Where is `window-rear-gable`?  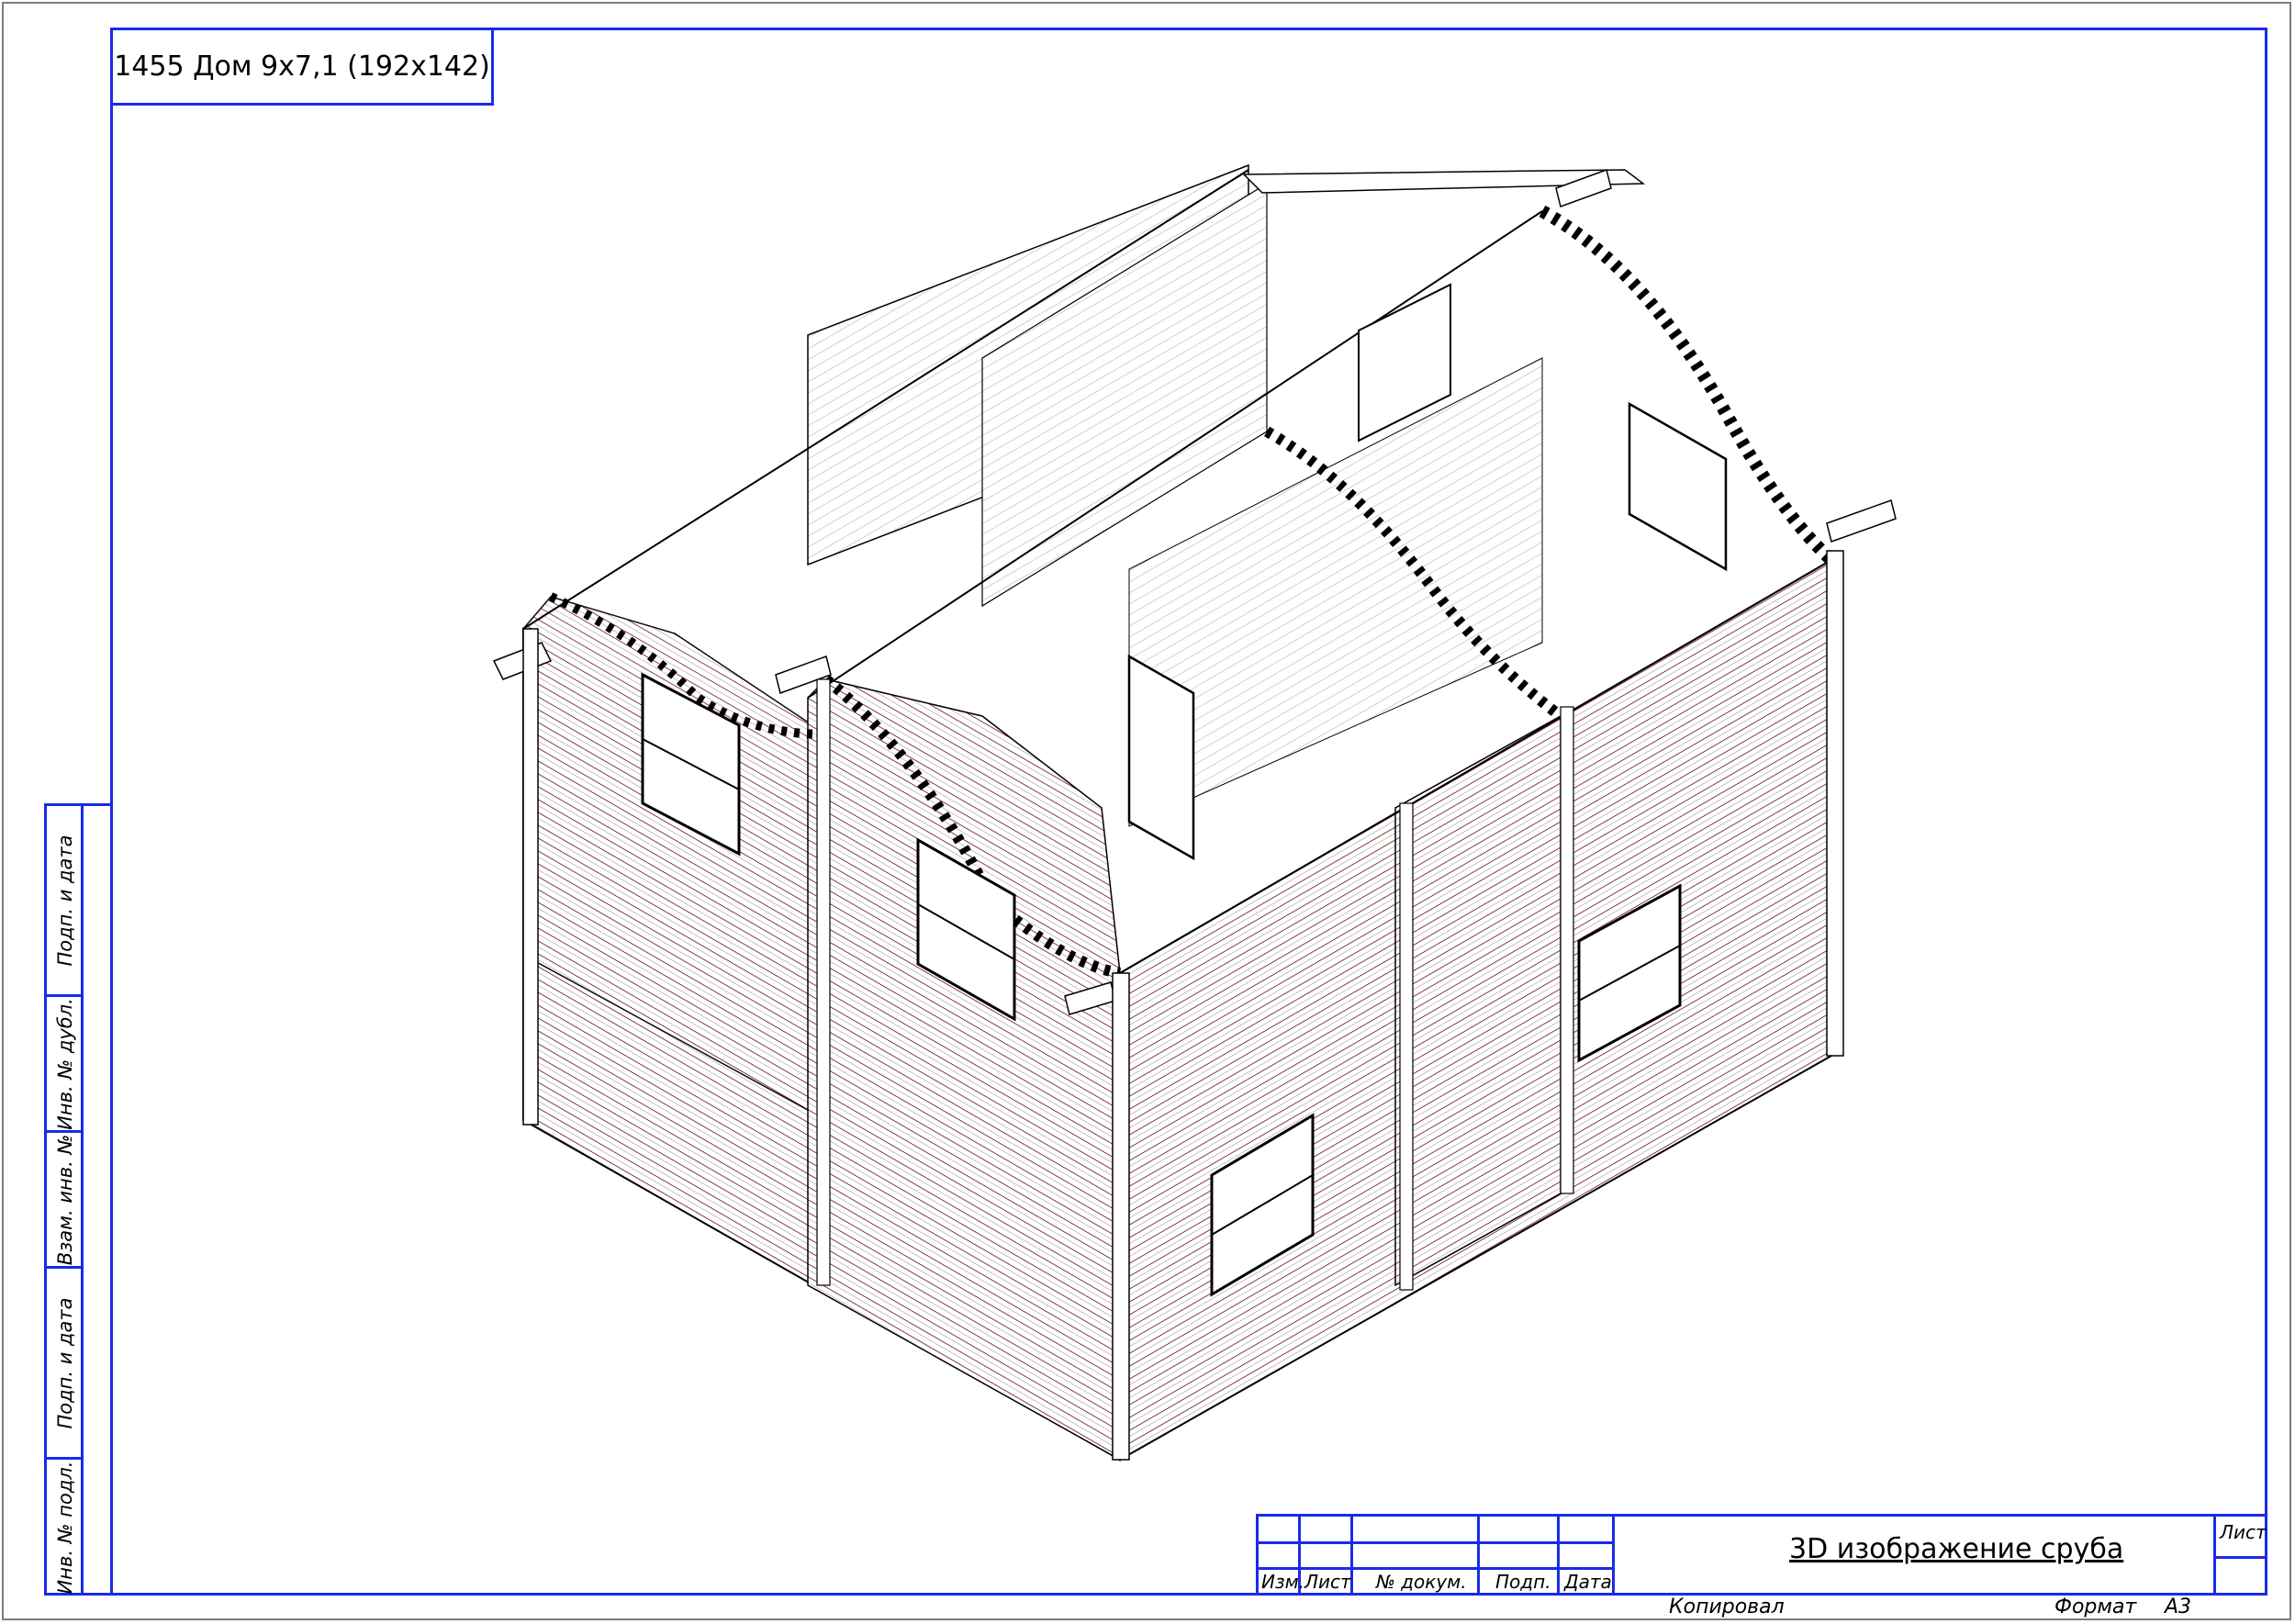
window-rear-gable is located at coordinates (1678, 486).